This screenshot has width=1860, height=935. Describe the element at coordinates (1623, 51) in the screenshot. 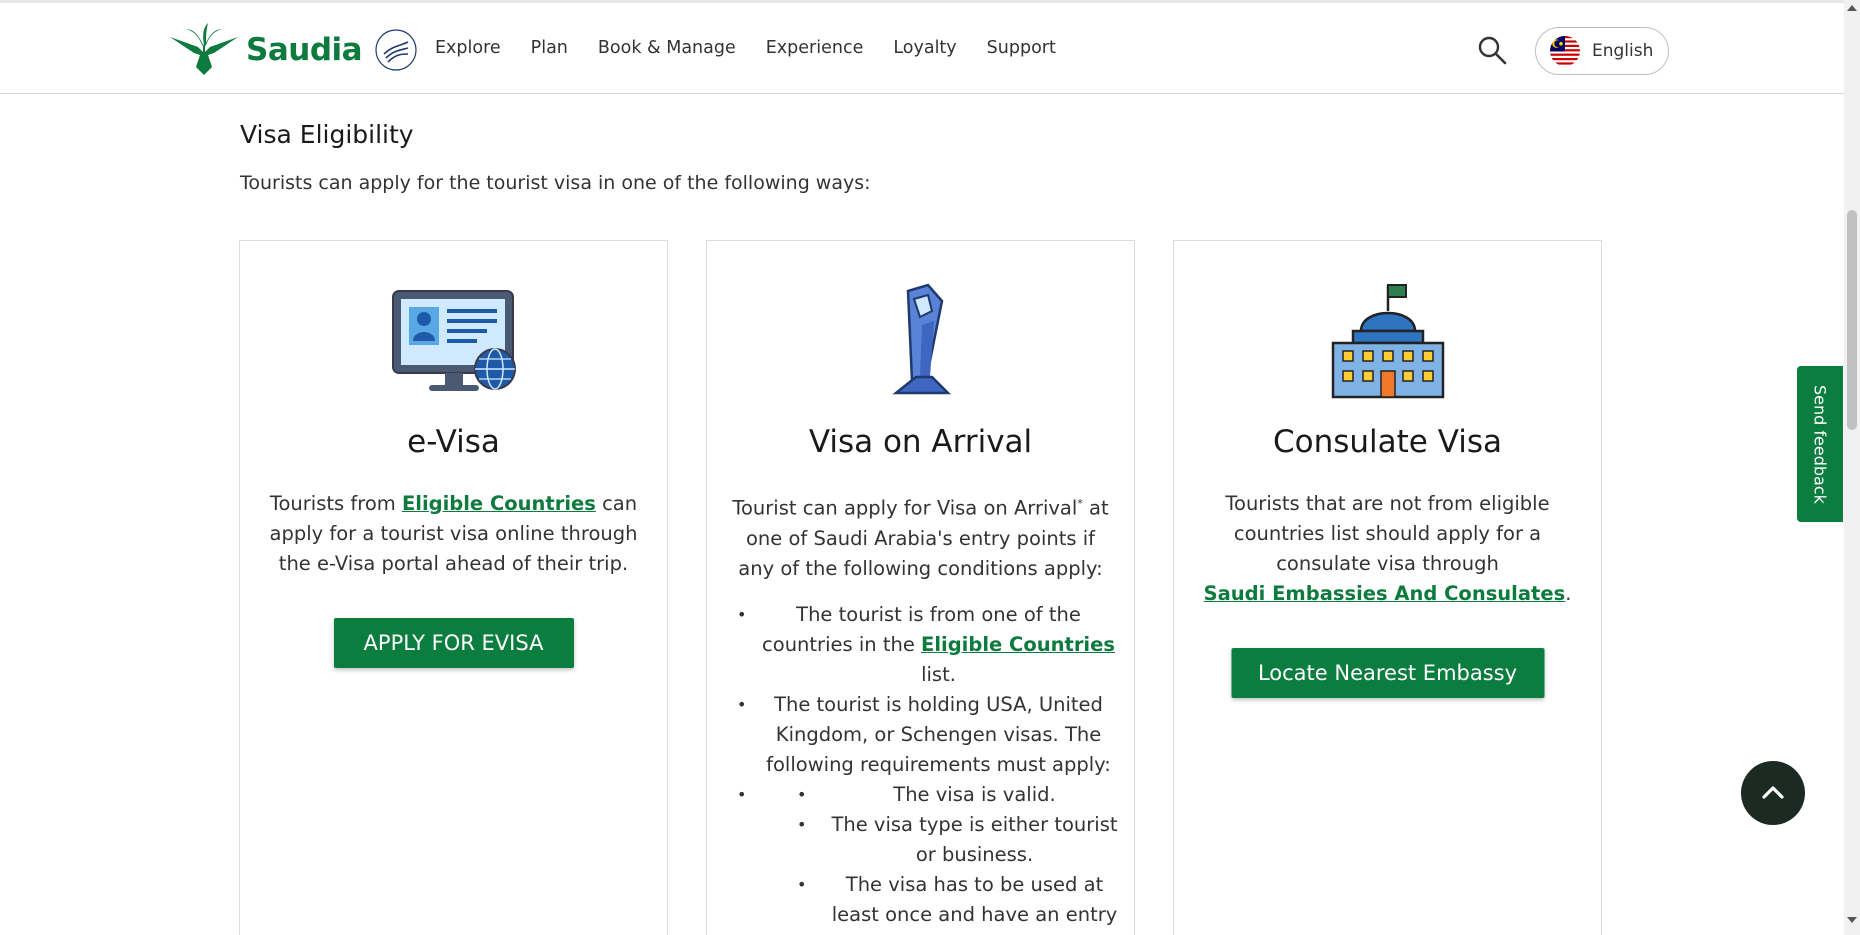

I see `language-label: English` at that location.